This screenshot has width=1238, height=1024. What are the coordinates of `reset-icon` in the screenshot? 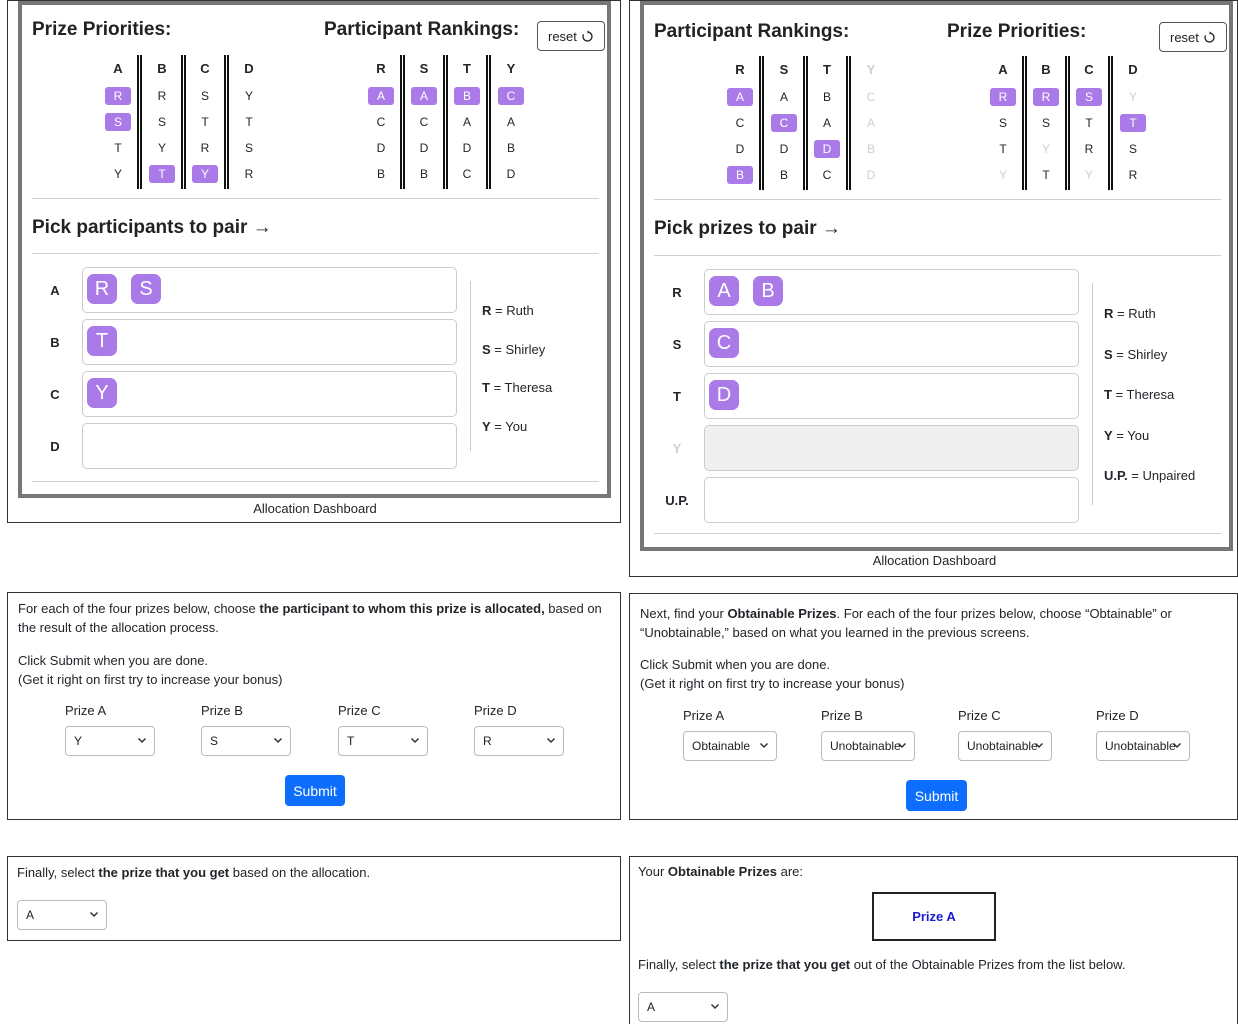 It's located at (587, 35).